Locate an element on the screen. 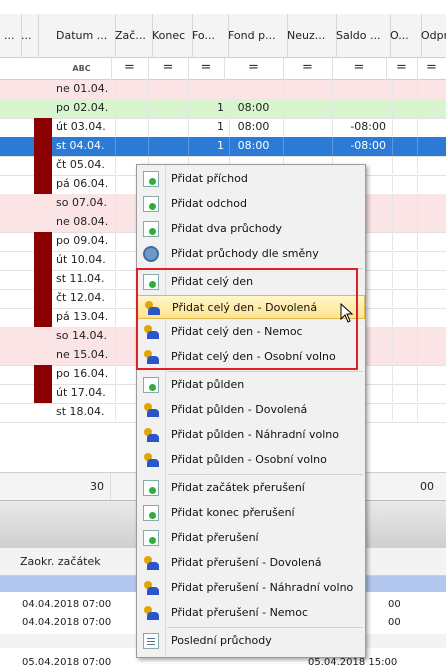 Image resolution: width=446 pixels, height=672 pixels. filter-odpr: = is located at coordinates (431, 69).